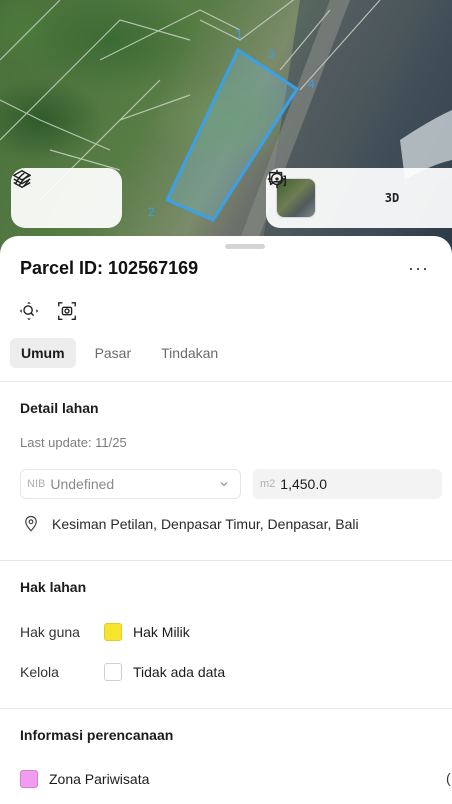  What do you see at coordinates (36, 484) in the screenshot?
I see `nib-prefix: NIB` at bounding box center [36, 484].